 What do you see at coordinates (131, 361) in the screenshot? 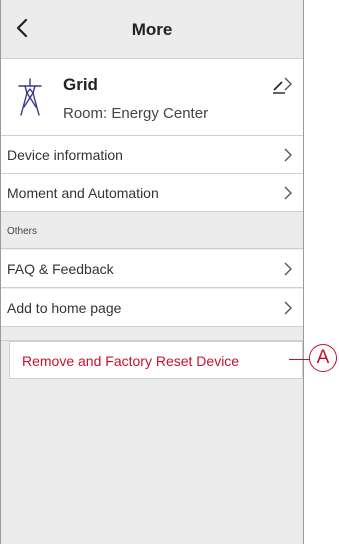
I see `remove-factory-reset-label: Remove and Factory Reset Device` at bounding box center [131, 361].